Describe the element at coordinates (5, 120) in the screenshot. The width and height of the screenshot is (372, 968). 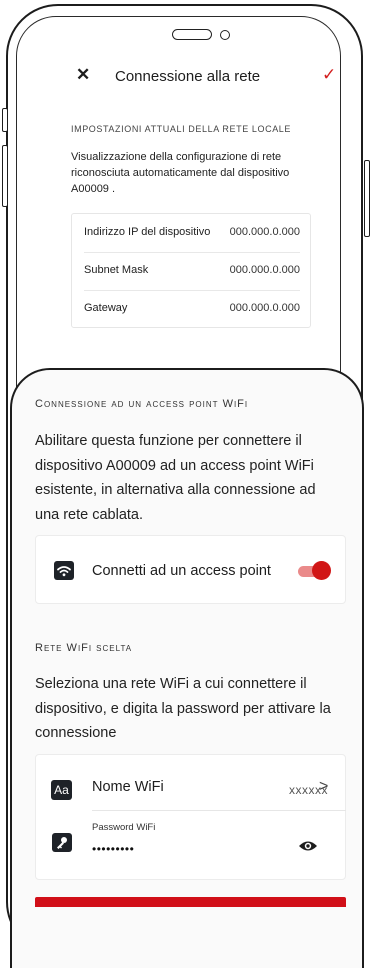
I see `side-button-left-top` at that location.